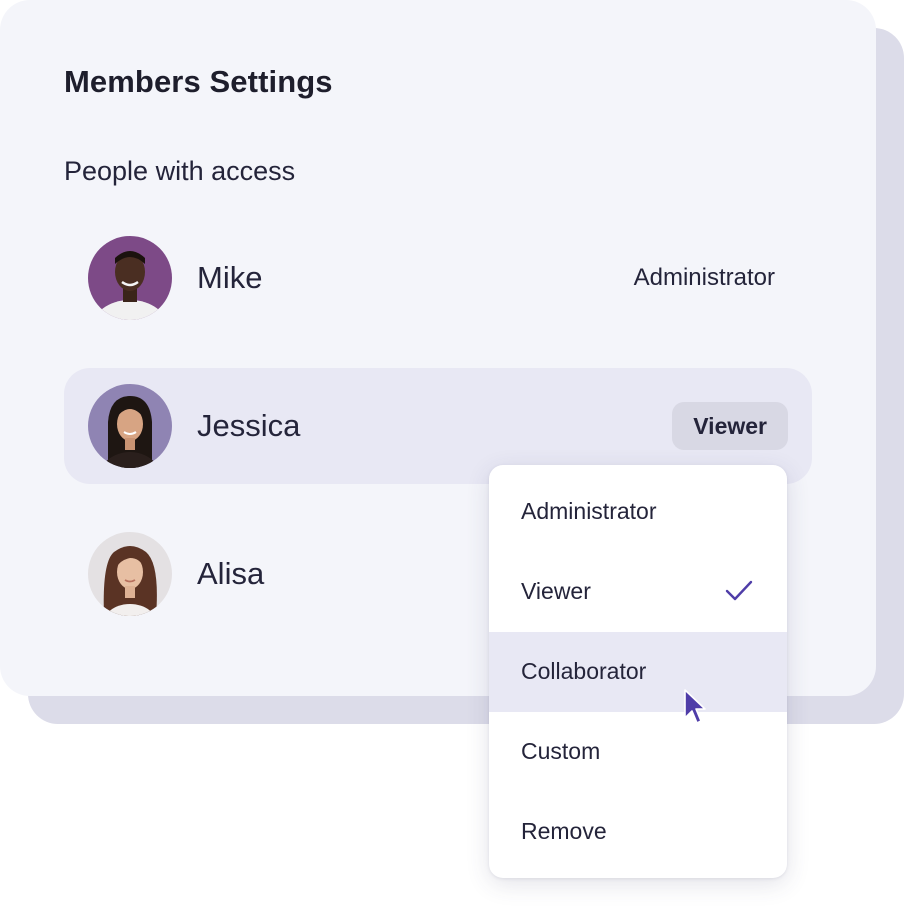 The height and width of the screenshot is (908, 904). What do you see at coordinates (704, 278) in the screenshot?
I see `member-role: Administrator` at bounding box center [704, 278].